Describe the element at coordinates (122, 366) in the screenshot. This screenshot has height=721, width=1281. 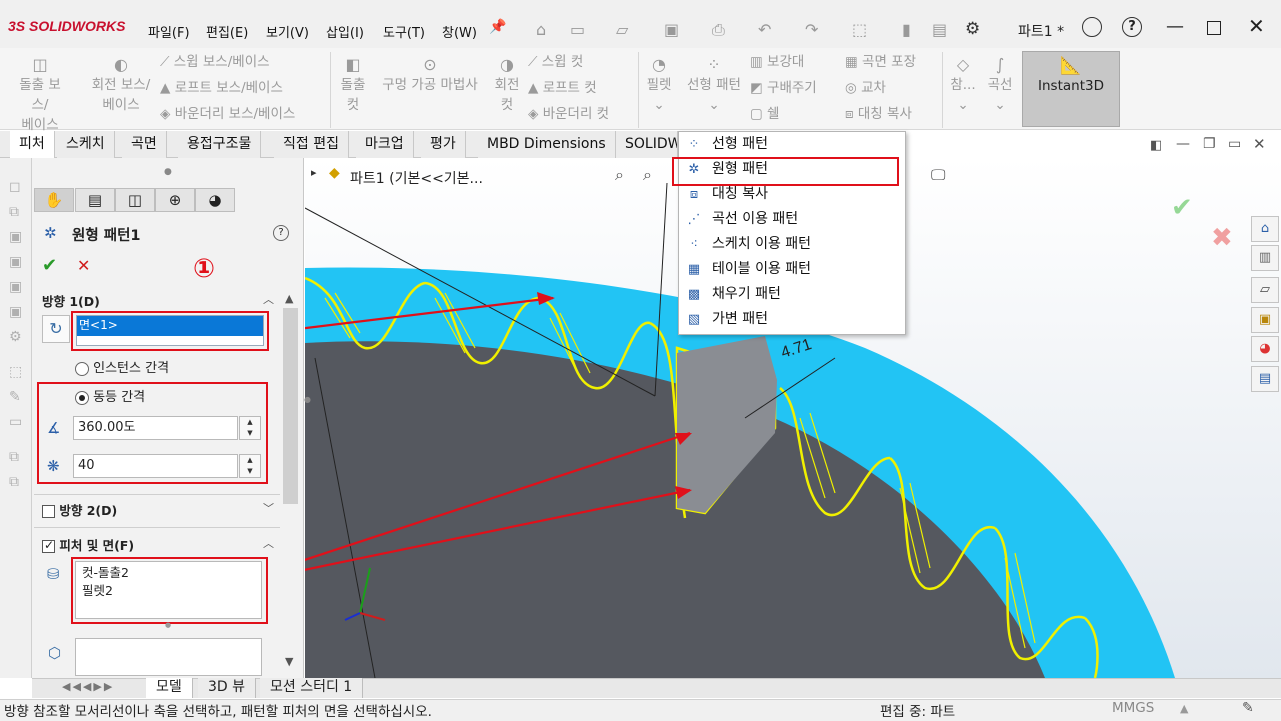
I see `instance-spacing-option: 인스턴스 간격` at that location.